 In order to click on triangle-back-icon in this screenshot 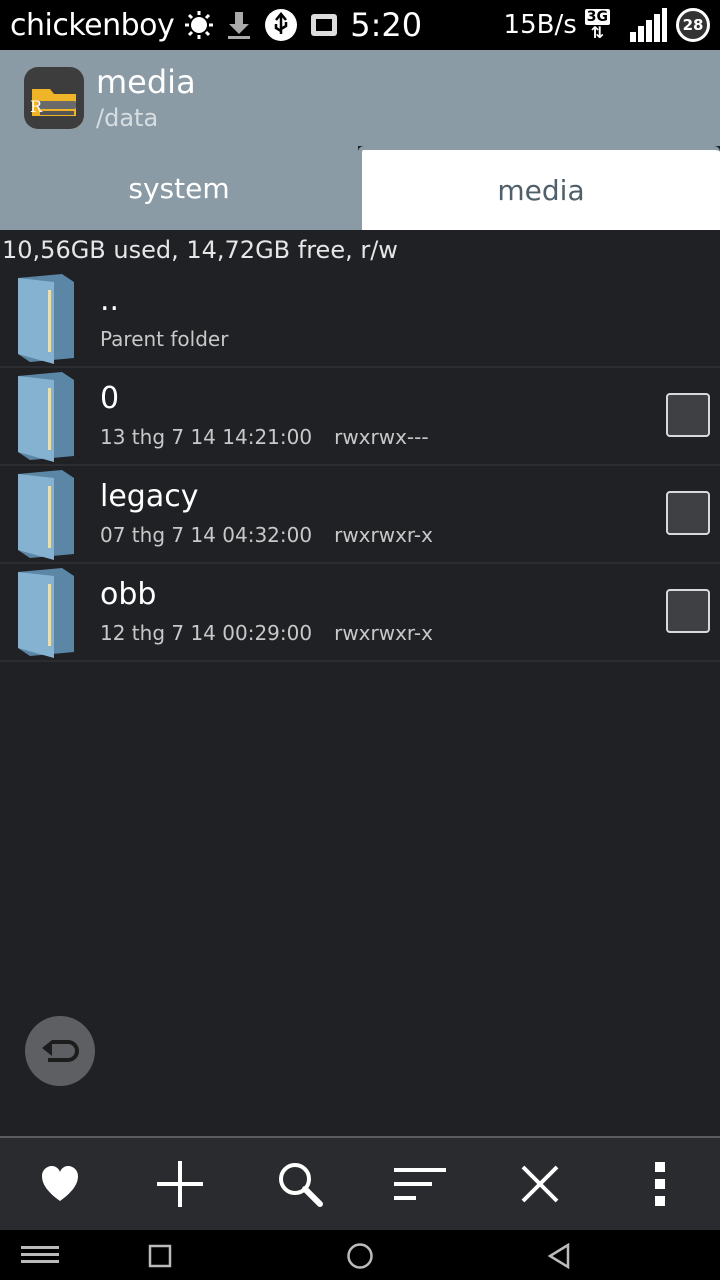, I will do `click(558, 1256)`.